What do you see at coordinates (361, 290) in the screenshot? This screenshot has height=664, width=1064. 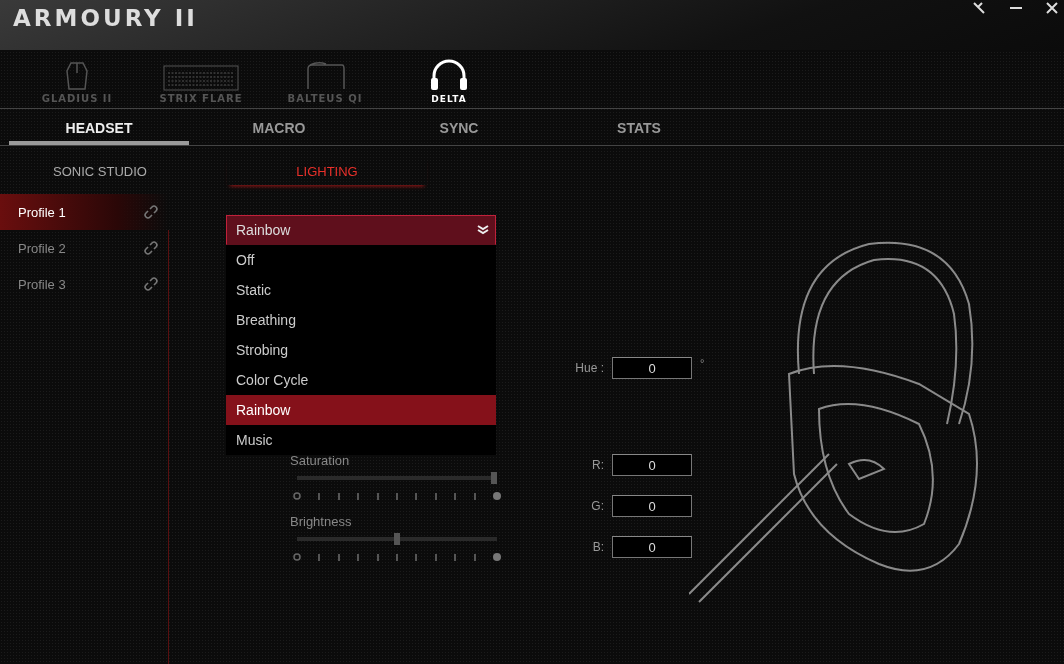 I see `dropdown-option: Static` at bounding box center [361, 290].